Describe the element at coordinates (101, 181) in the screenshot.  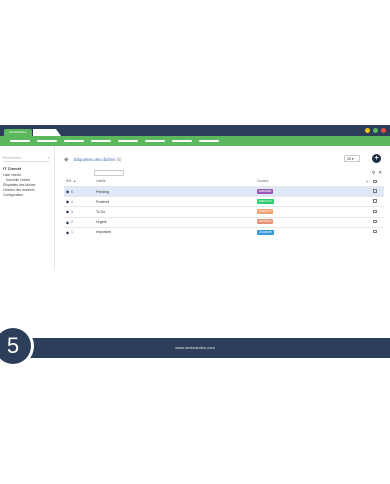
I see `column-label: Libellé` at that location.